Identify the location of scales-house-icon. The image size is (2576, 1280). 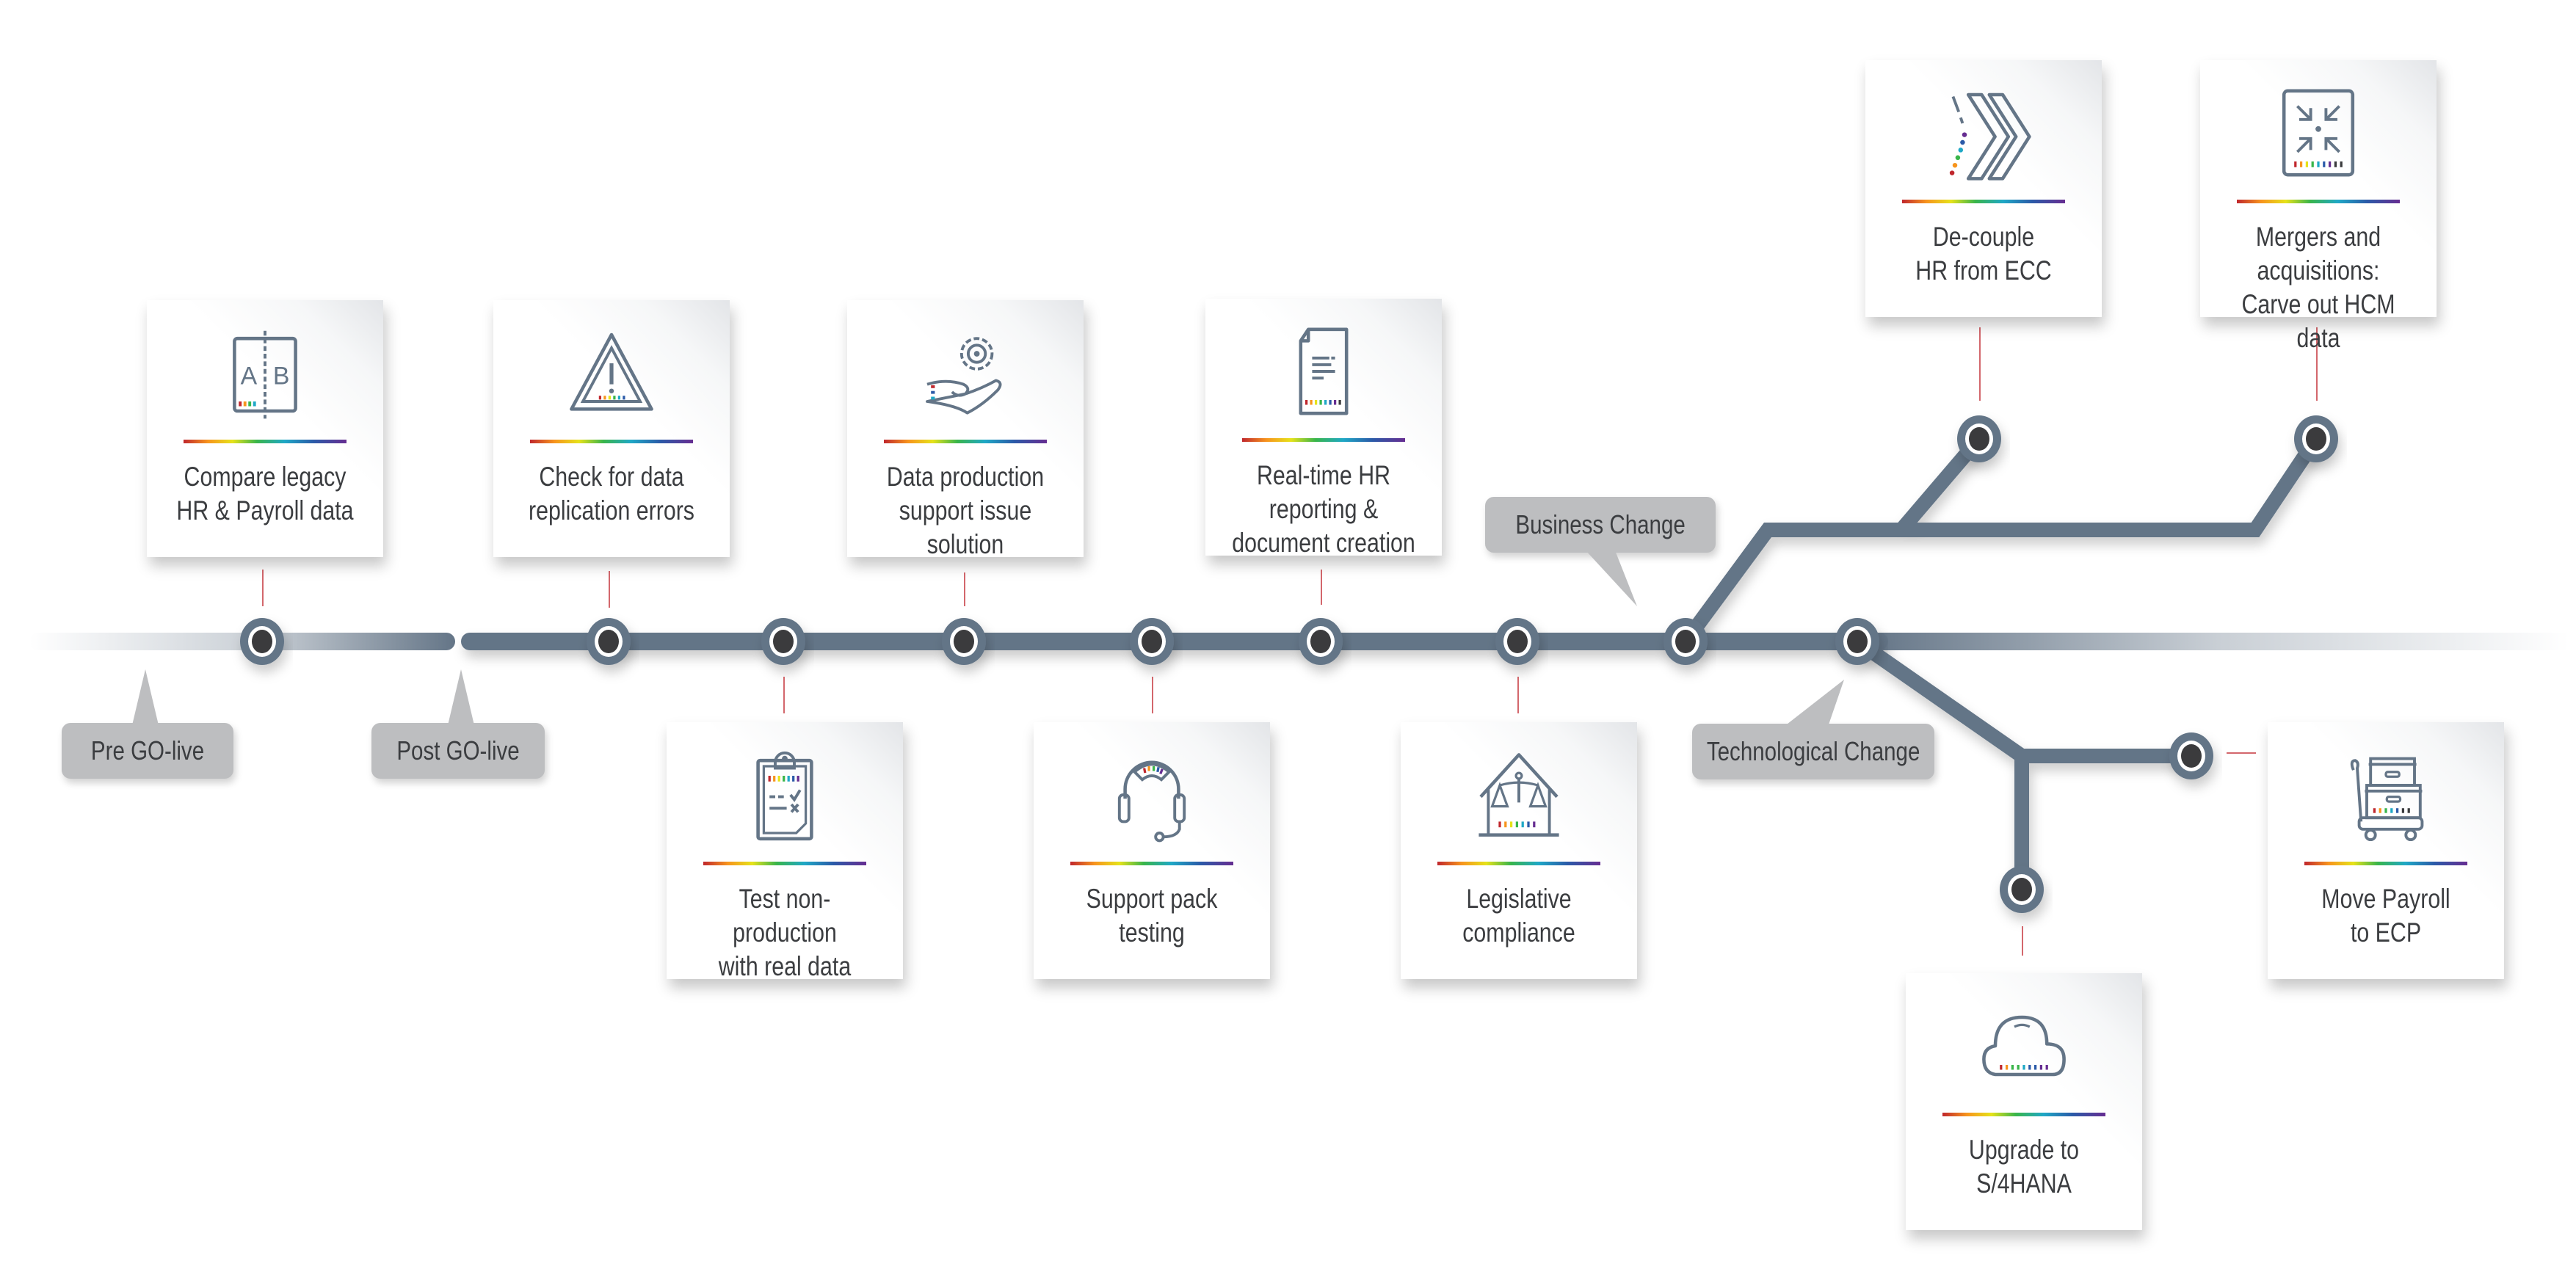
(1519, 795).